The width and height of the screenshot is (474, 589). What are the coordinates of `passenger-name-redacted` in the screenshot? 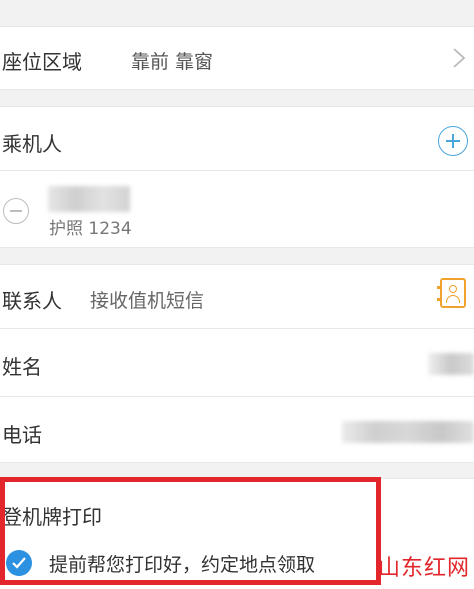 It's located at (89, 199).